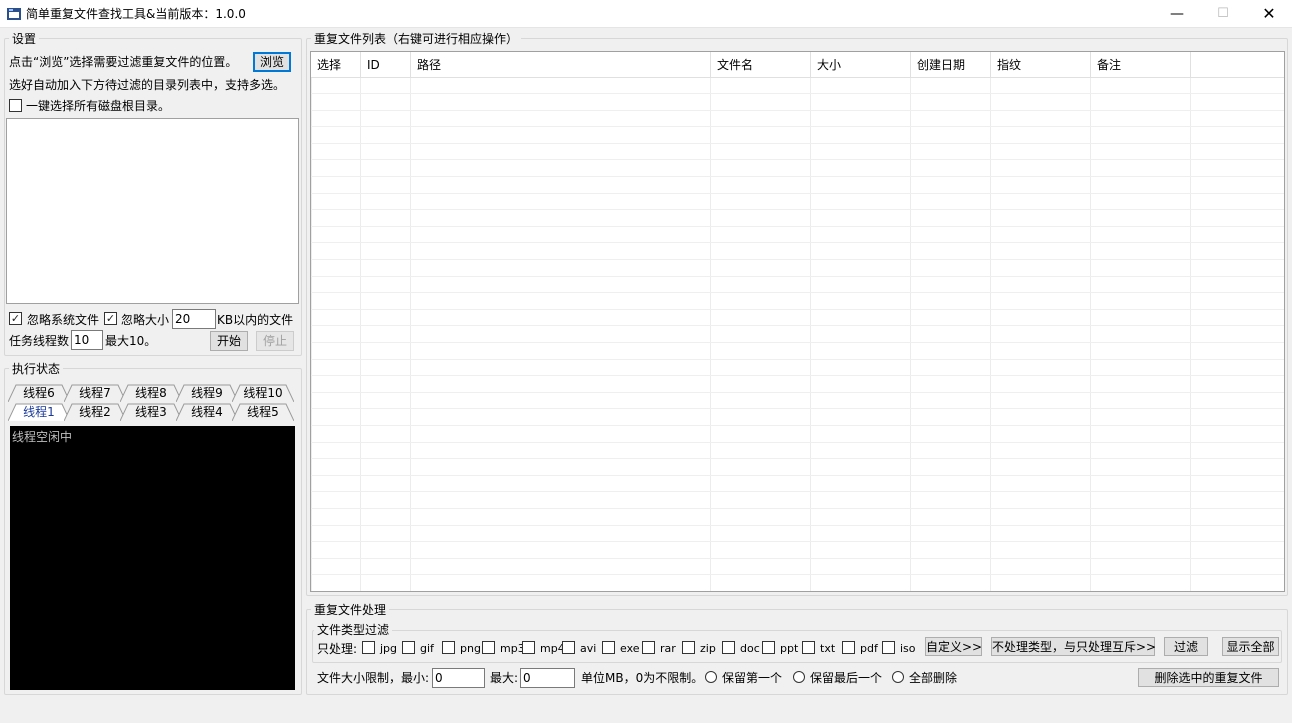  What do you see at coordinates (1041, 65) in the screenshot?
I see `column-header: 指纹` at bounding box center [1041, 65].